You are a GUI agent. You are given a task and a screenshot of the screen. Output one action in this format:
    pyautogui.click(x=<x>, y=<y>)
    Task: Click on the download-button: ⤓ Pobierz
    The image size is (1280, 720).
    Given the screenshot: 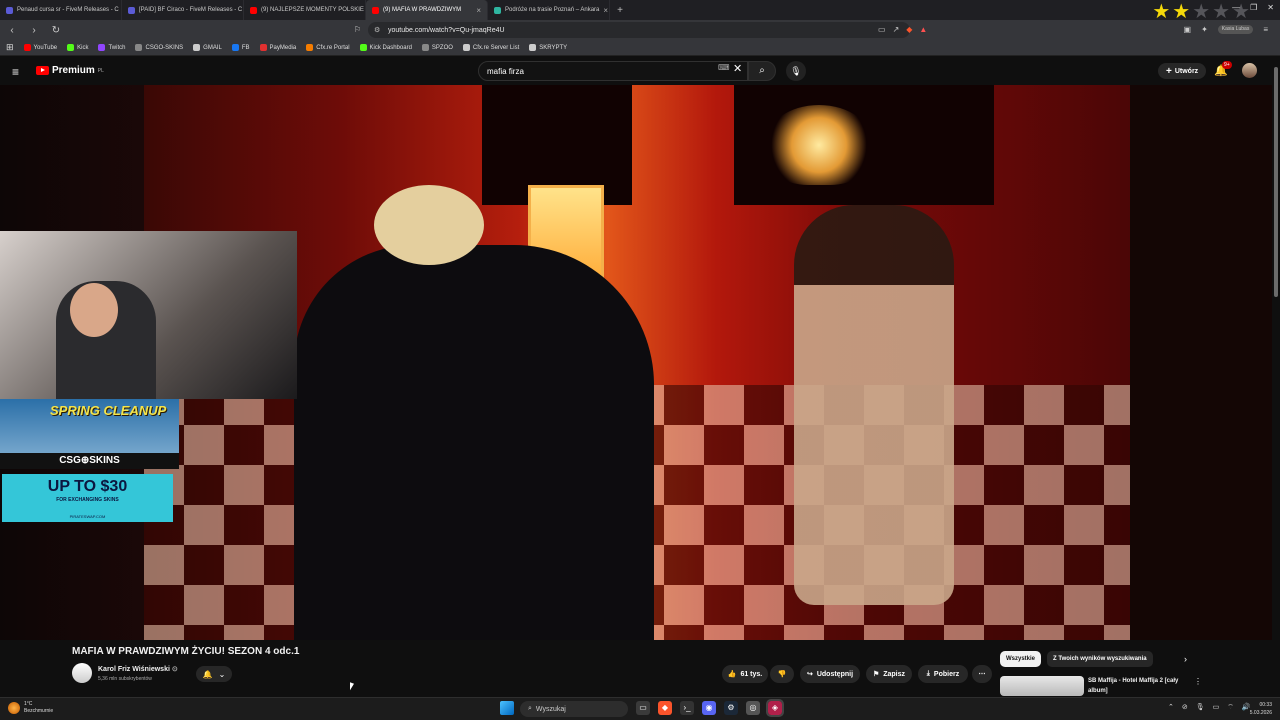 What is the action you would take?
    pyautogui.click(x=943, y=674)
    